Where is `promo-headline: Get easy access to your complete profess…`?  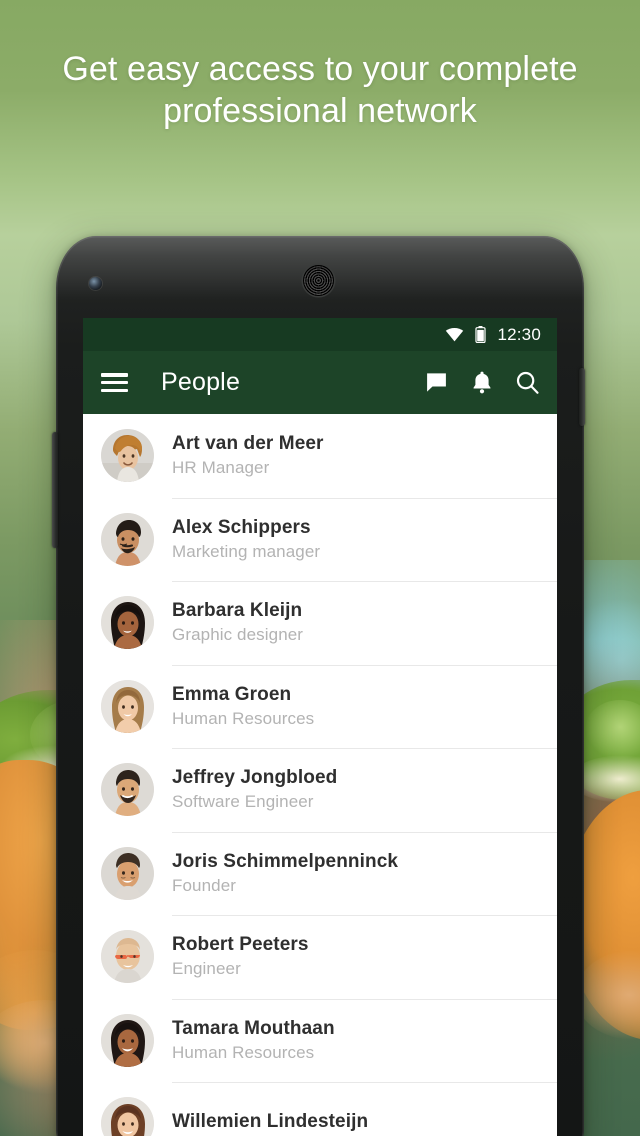
promo-headline: Get easy access to your complete profess… is located at coordinates (320, 90).